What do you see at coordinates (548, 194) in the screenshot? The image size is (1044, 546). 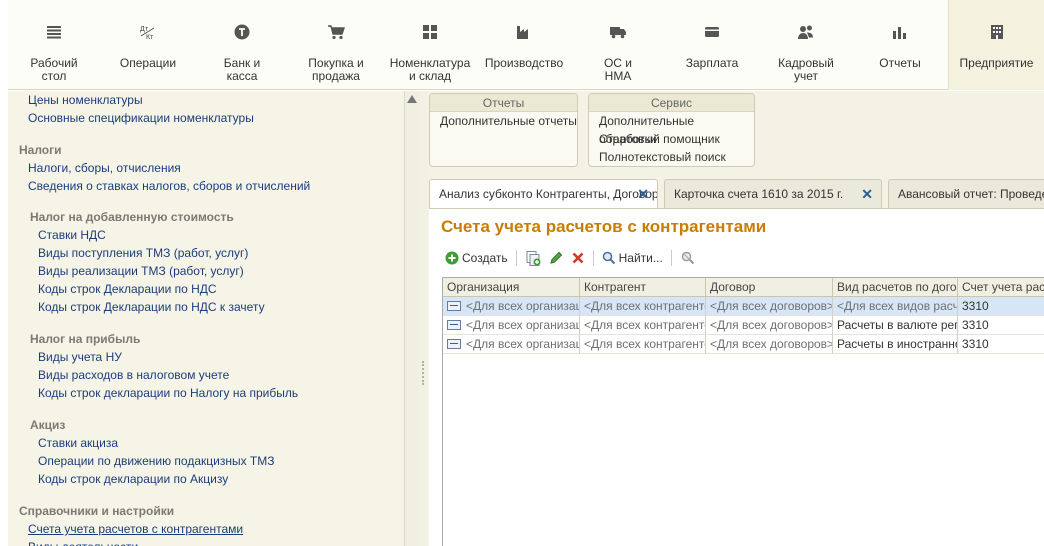 I see `tab-label: Анализ субконто Контрагенты, Договоры` at bounding box center [548, 194].